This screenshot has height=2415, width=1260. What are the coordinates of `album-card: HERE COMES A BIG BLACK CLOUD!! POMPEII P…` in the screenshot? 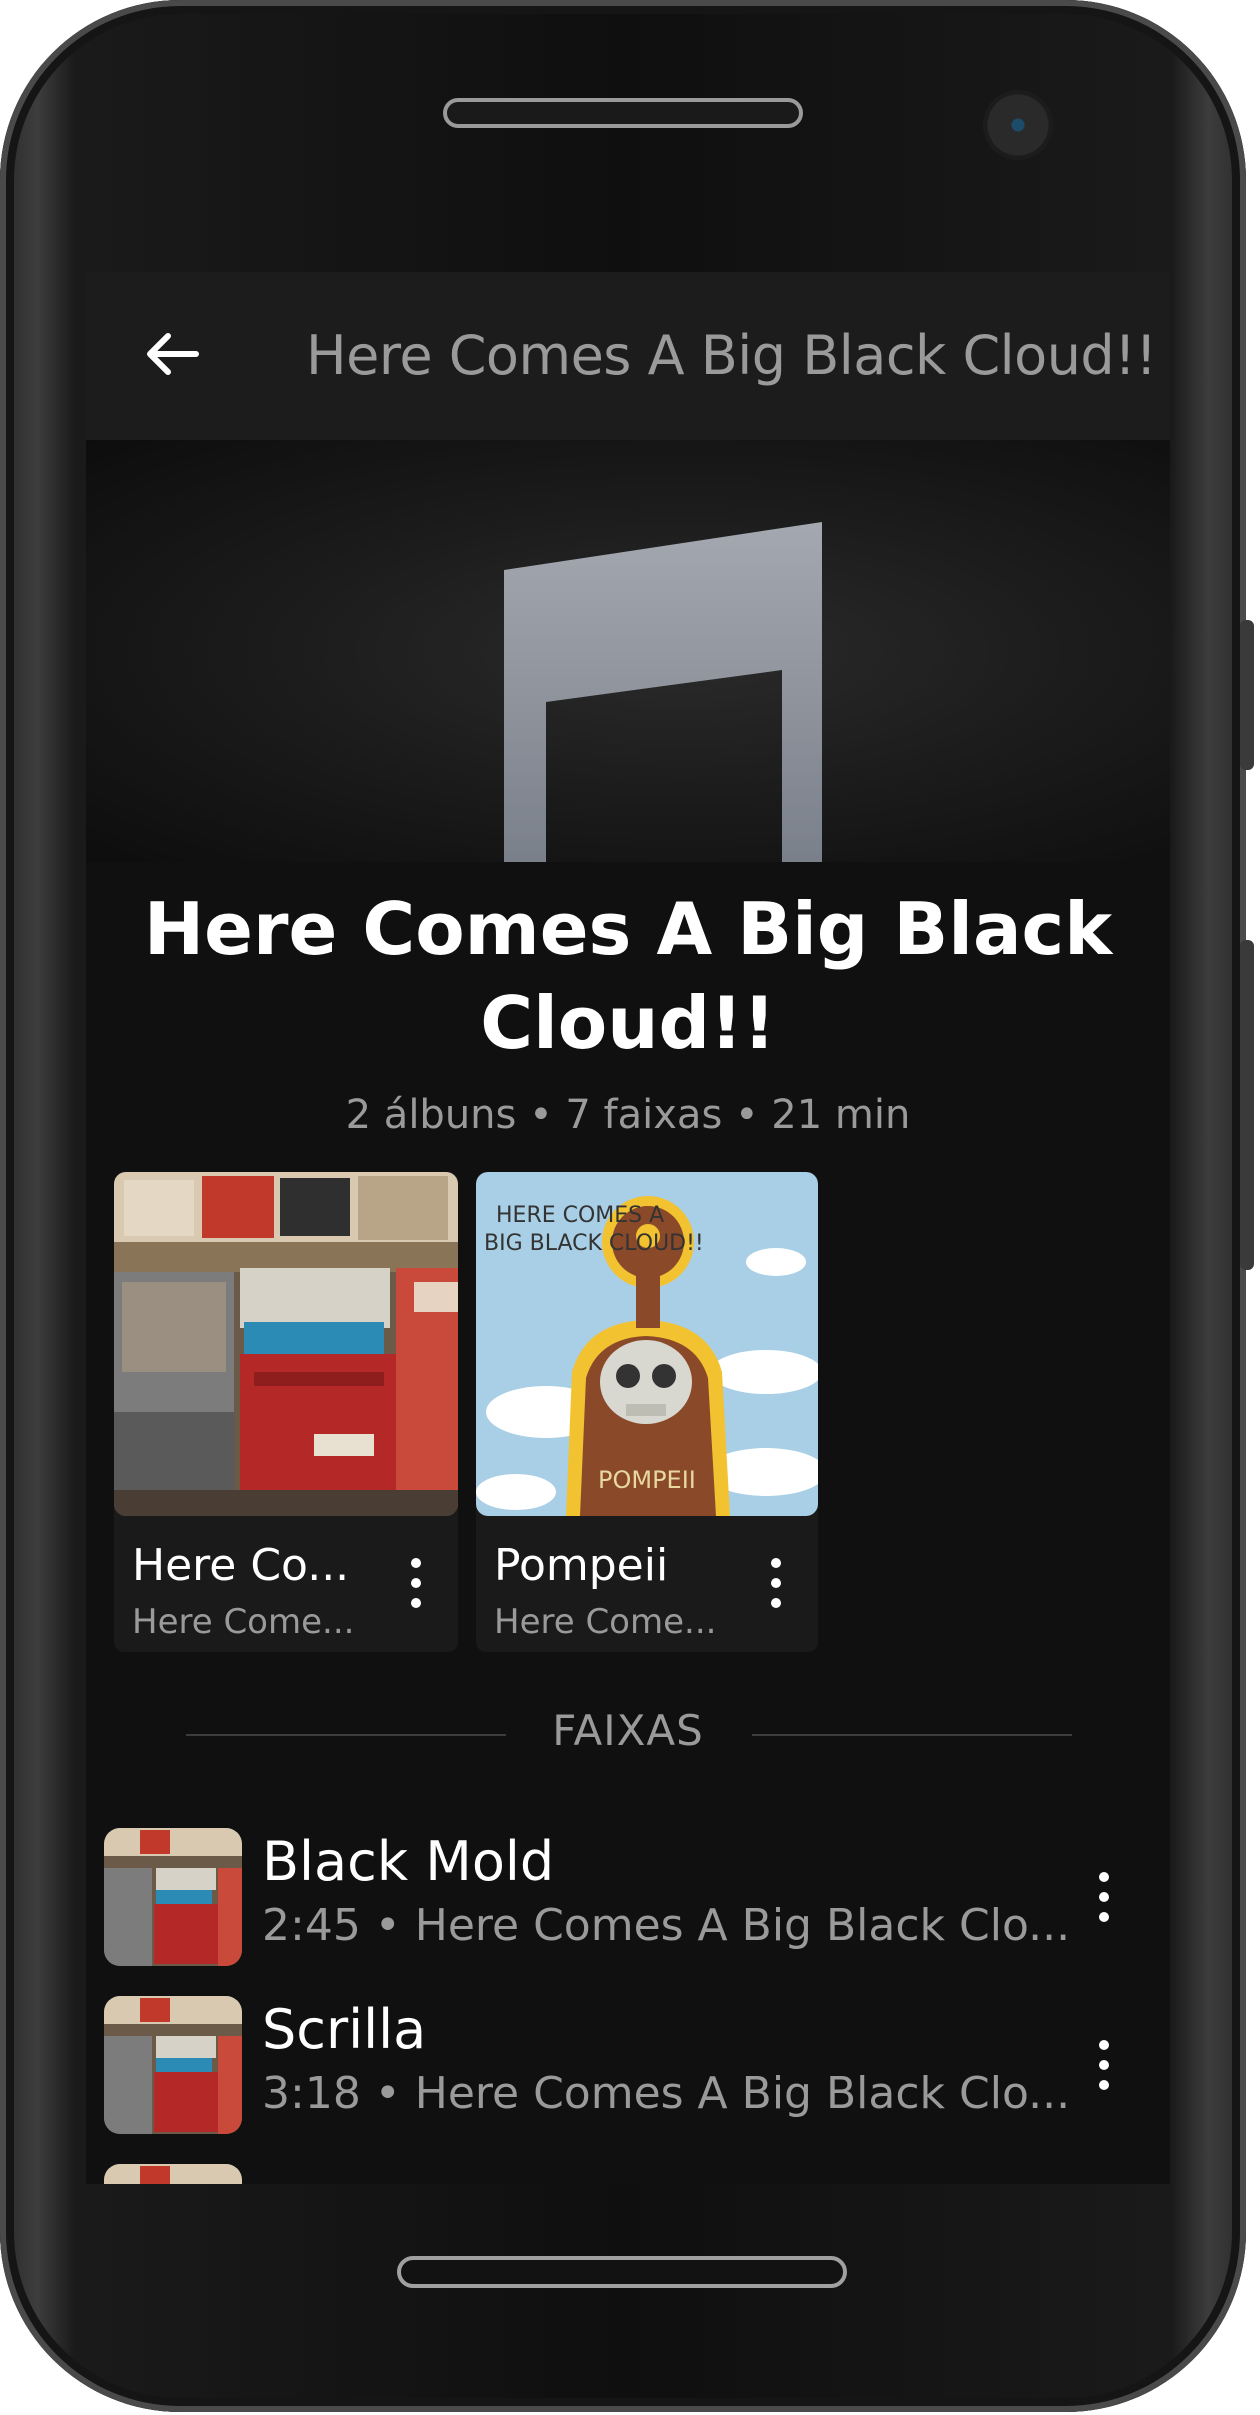 It's located at (647, 1412).